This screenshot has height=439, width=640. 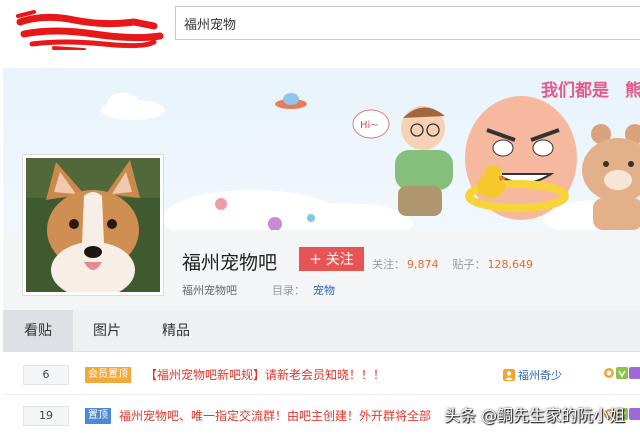 What do you see at coordinates (540, 375) in the screenshot?
I see `author-name: 福州奇少` at bounding box center [540, 375].